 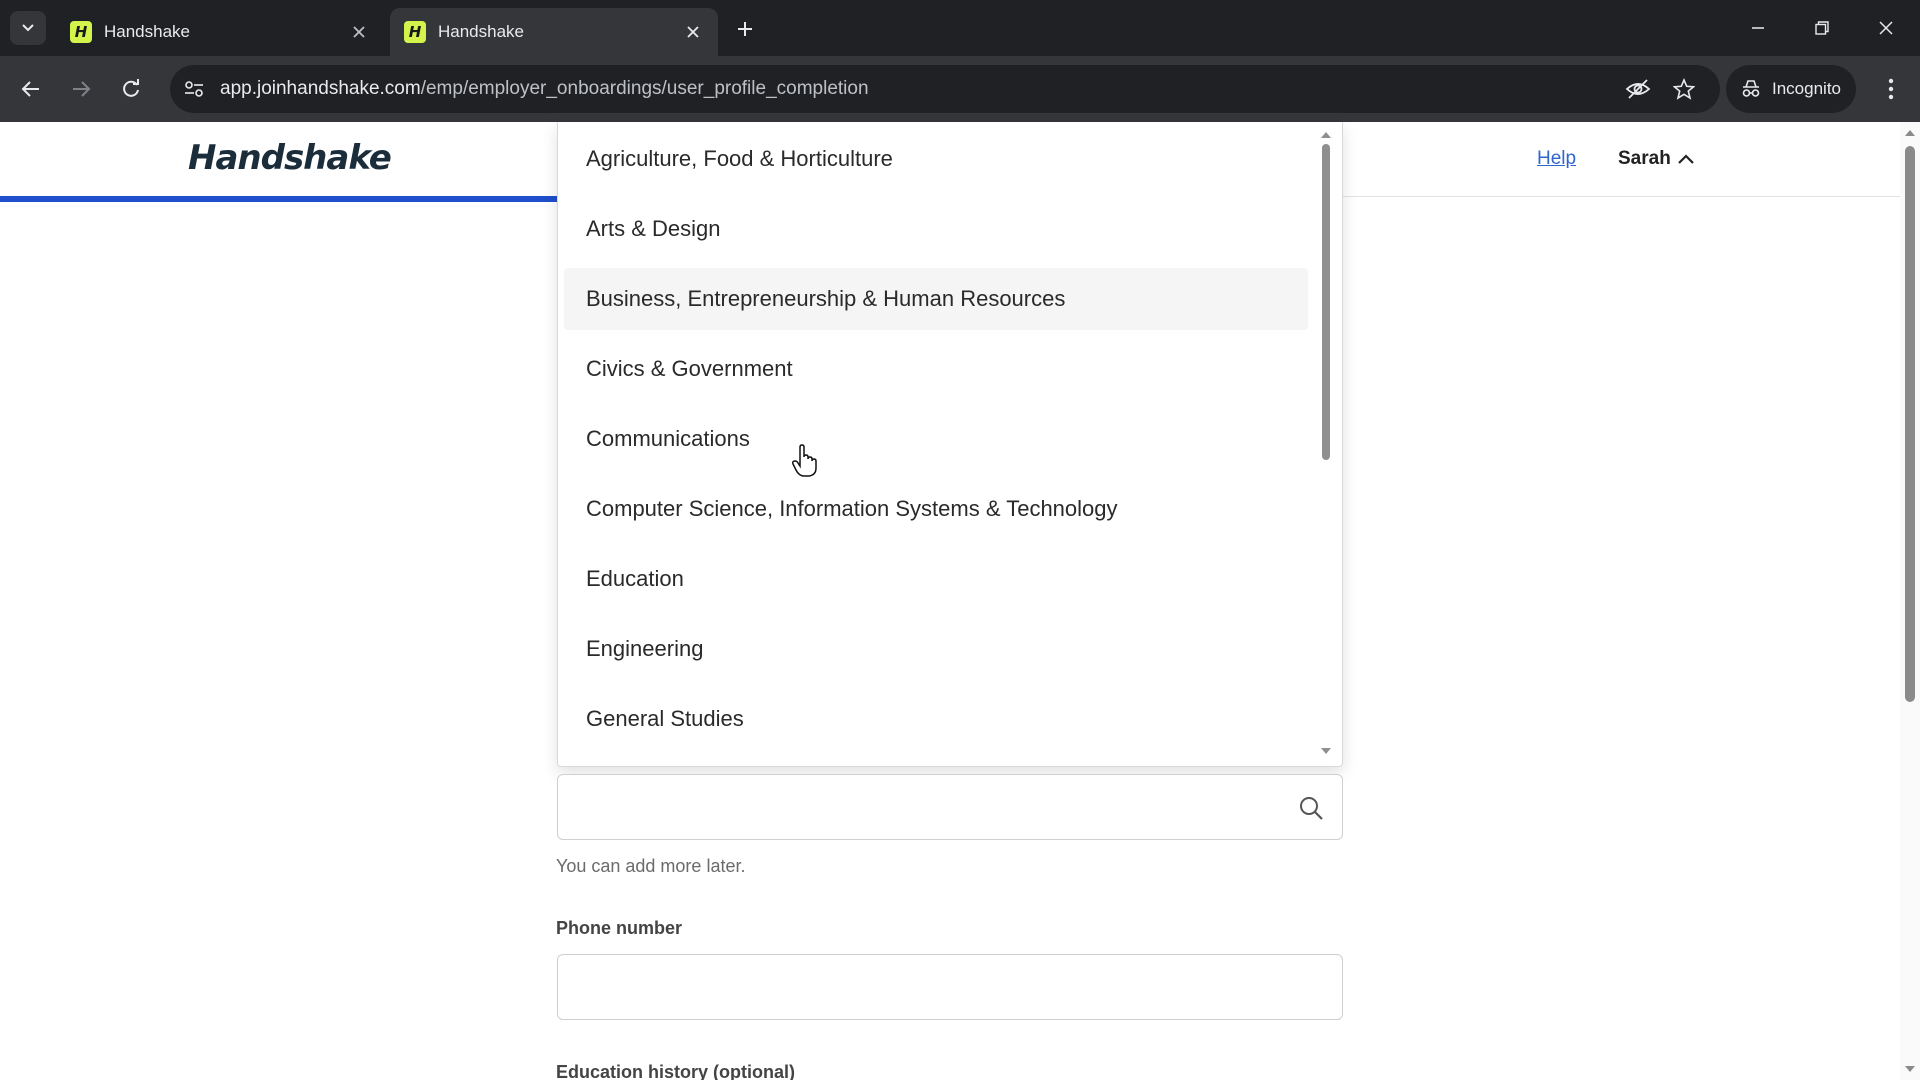 What do you see at coordinates (960, 28) in the screenshot?
I see `browser-tab-bar: H Handshake H Handshake` at bounding box center [960, 28].